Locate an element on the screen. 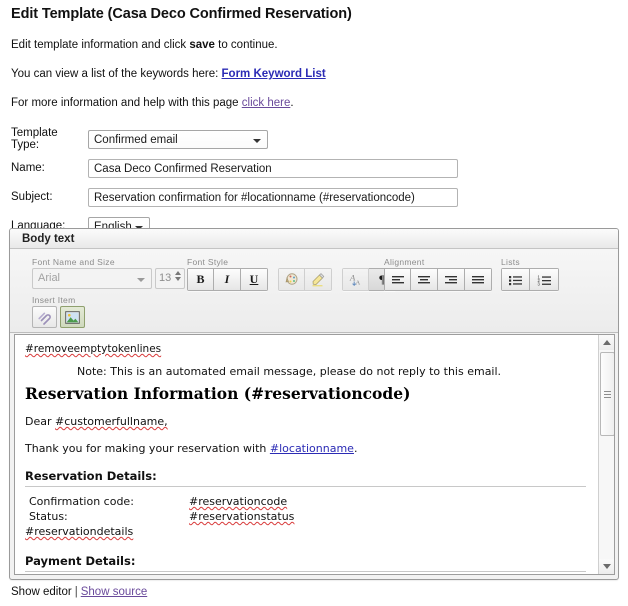 The image size is (628, 606). editor-token-line: #removeemptytokenlines is located at coordinates (305, 349).